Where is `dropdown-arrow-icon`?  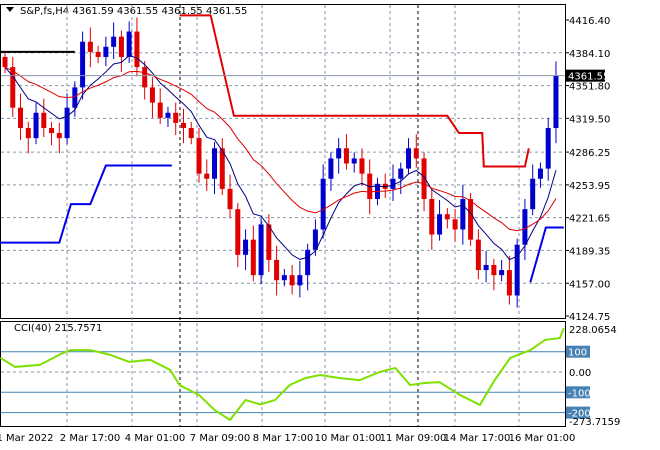 dropdown-arrow-icon is located at coordinates (10, 9).